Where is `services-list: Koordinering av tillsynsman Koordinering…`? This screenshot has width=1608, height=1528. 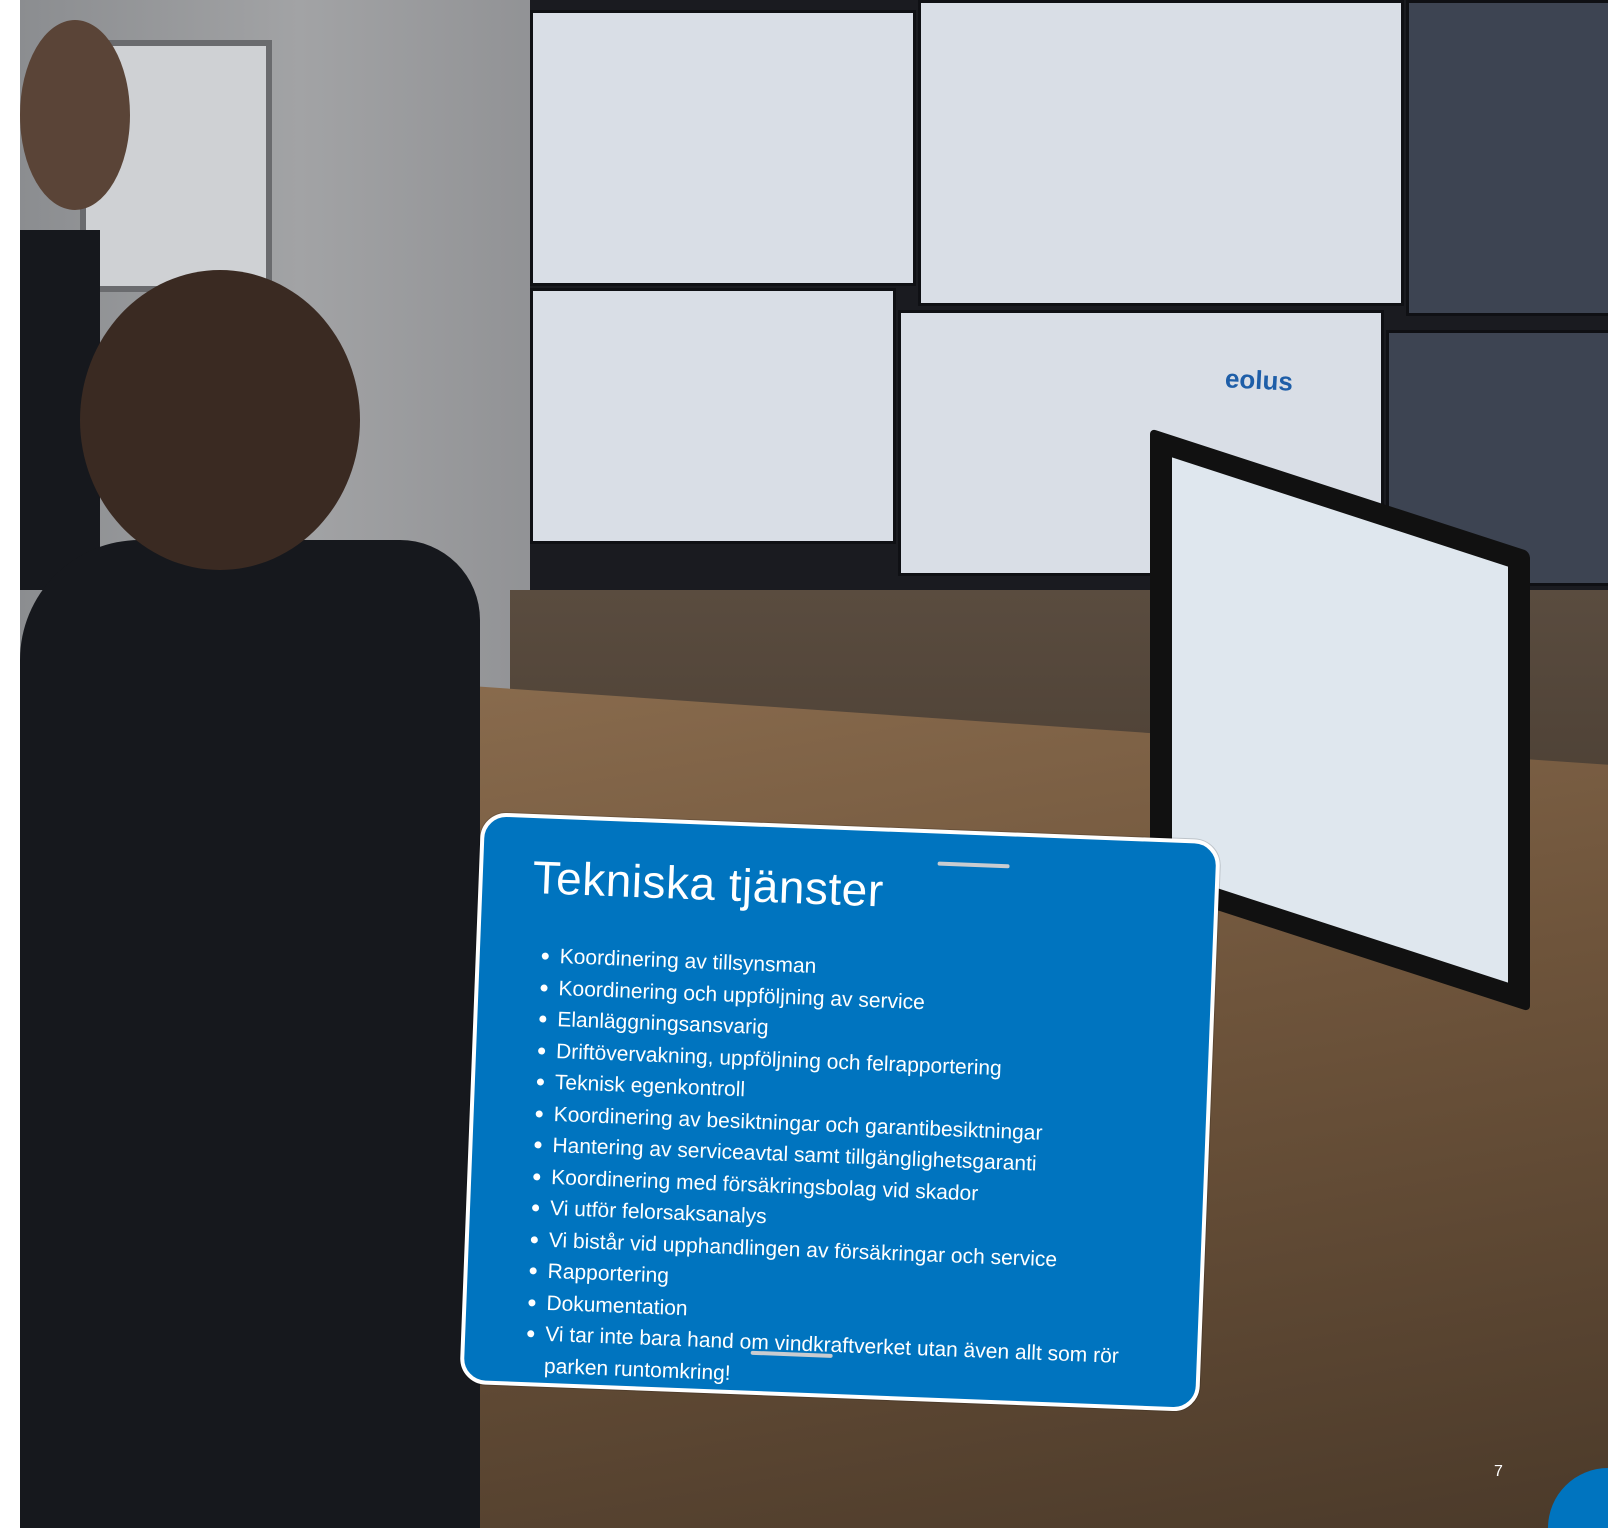
services-list: Koordinering av tillsynsman Koordinering… is located at coordinates (837, 1172).